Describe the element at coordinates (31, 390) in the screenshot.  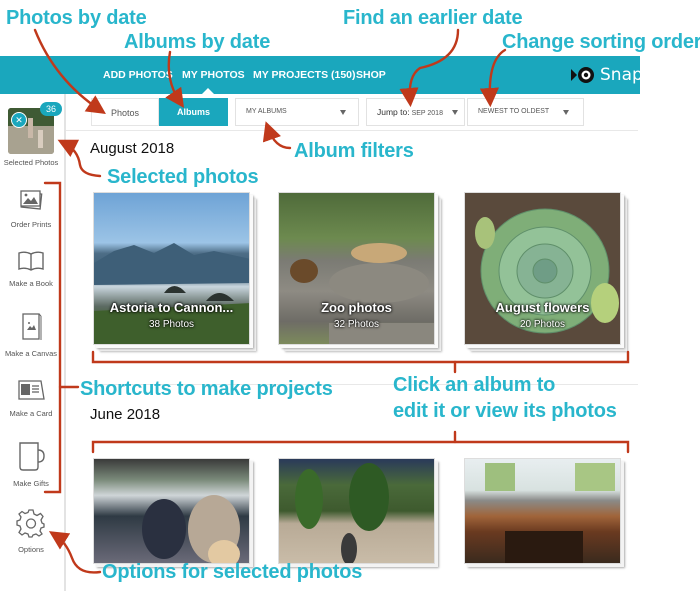
I see `card-icon` at that location.